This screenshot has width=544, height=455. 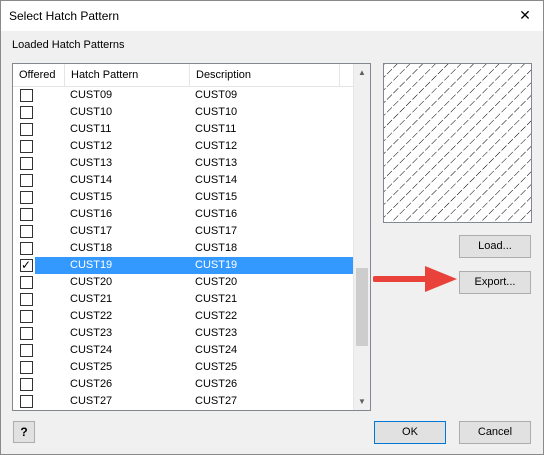 What do you see at coordinates (216, 197) in the screenshot?
I see `description-cell: CUST15` at bounding box center [216, 197].